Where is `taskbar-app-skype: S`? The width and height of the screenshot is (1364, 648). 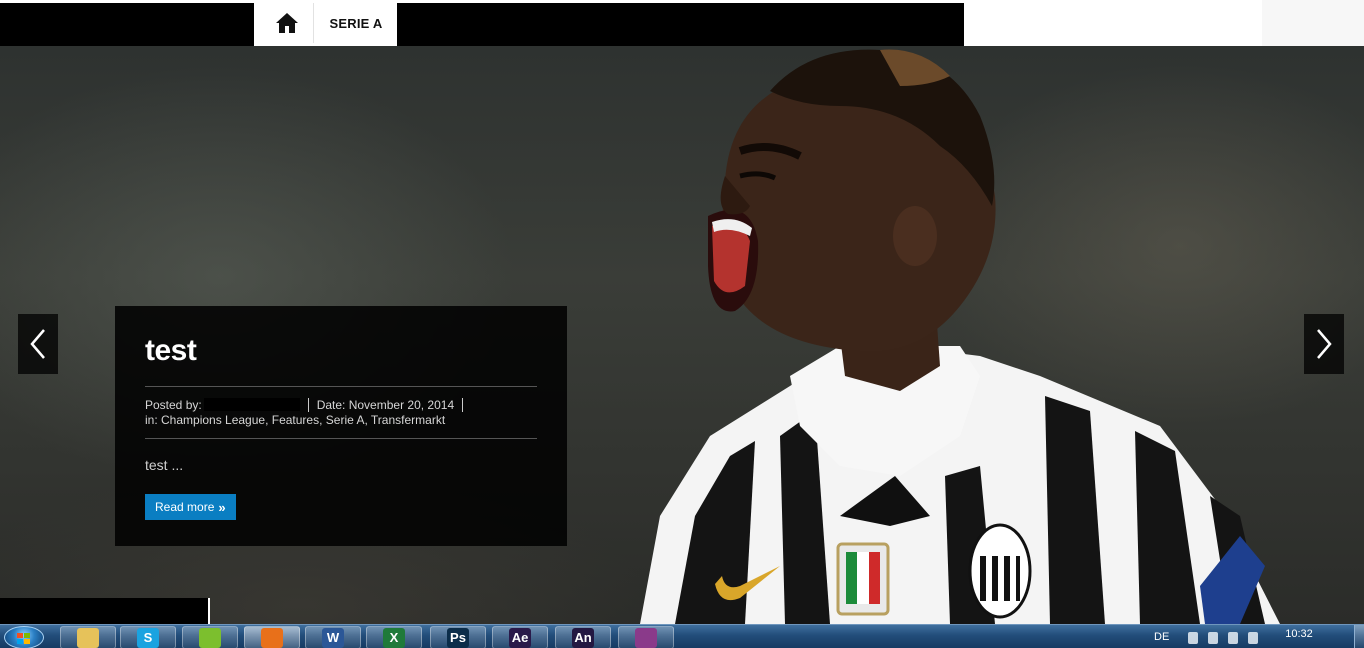 taskbar-app-skype: S is located at coordinates (148, 637).